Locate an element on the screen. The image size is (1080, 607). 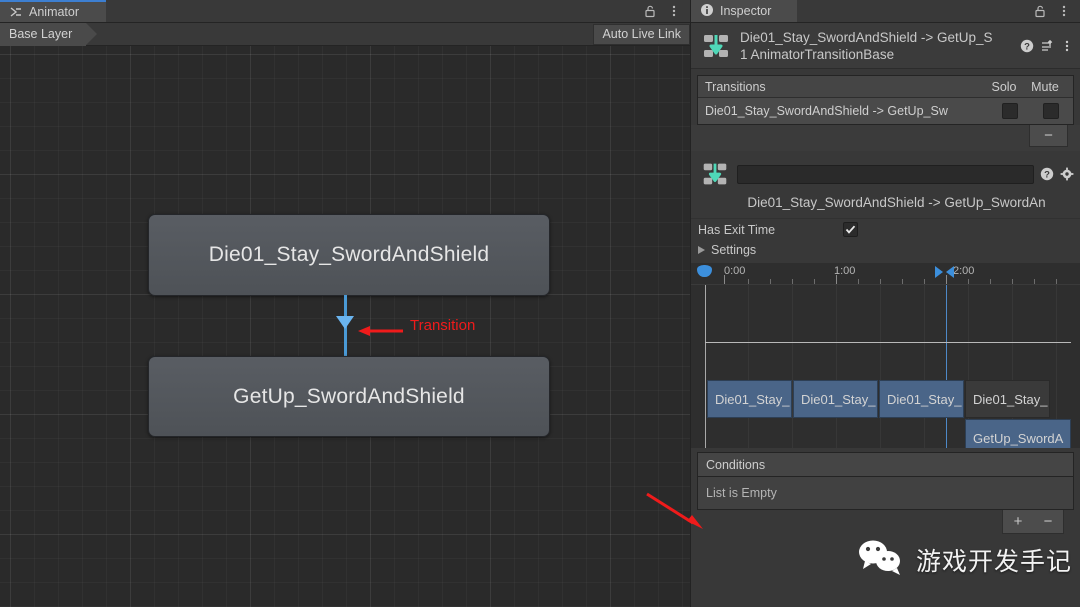
auto-live-link-label: Auto Live Link is located at coordinates (641, 34).